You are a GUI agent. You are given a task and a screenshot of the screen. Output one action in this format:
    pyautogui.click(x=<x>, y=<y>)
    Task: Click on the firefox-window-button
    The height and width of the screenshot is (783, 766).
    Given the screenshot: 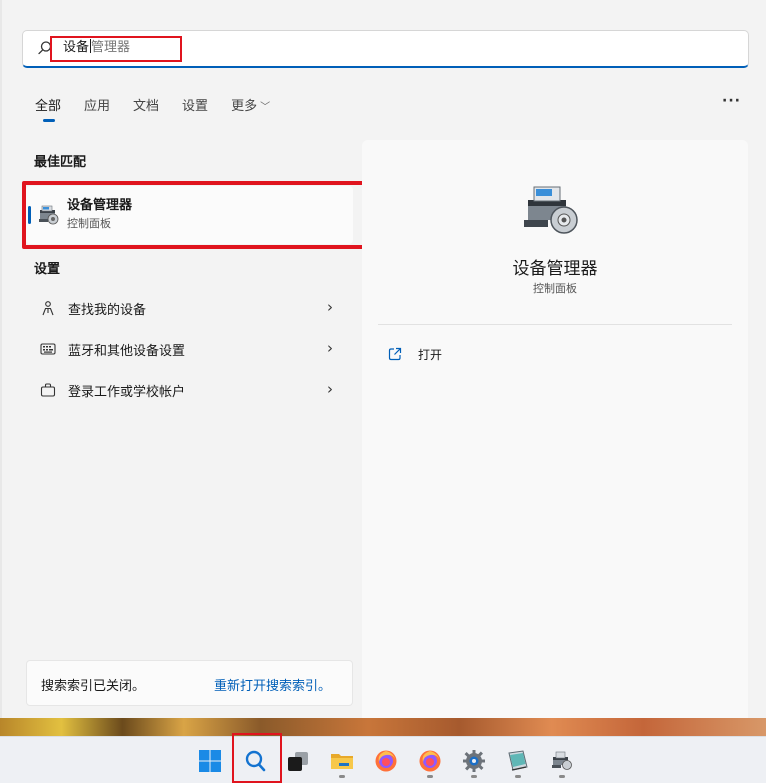 What is the action you would take?
    pyautogui.click(x=430, y=761)
    